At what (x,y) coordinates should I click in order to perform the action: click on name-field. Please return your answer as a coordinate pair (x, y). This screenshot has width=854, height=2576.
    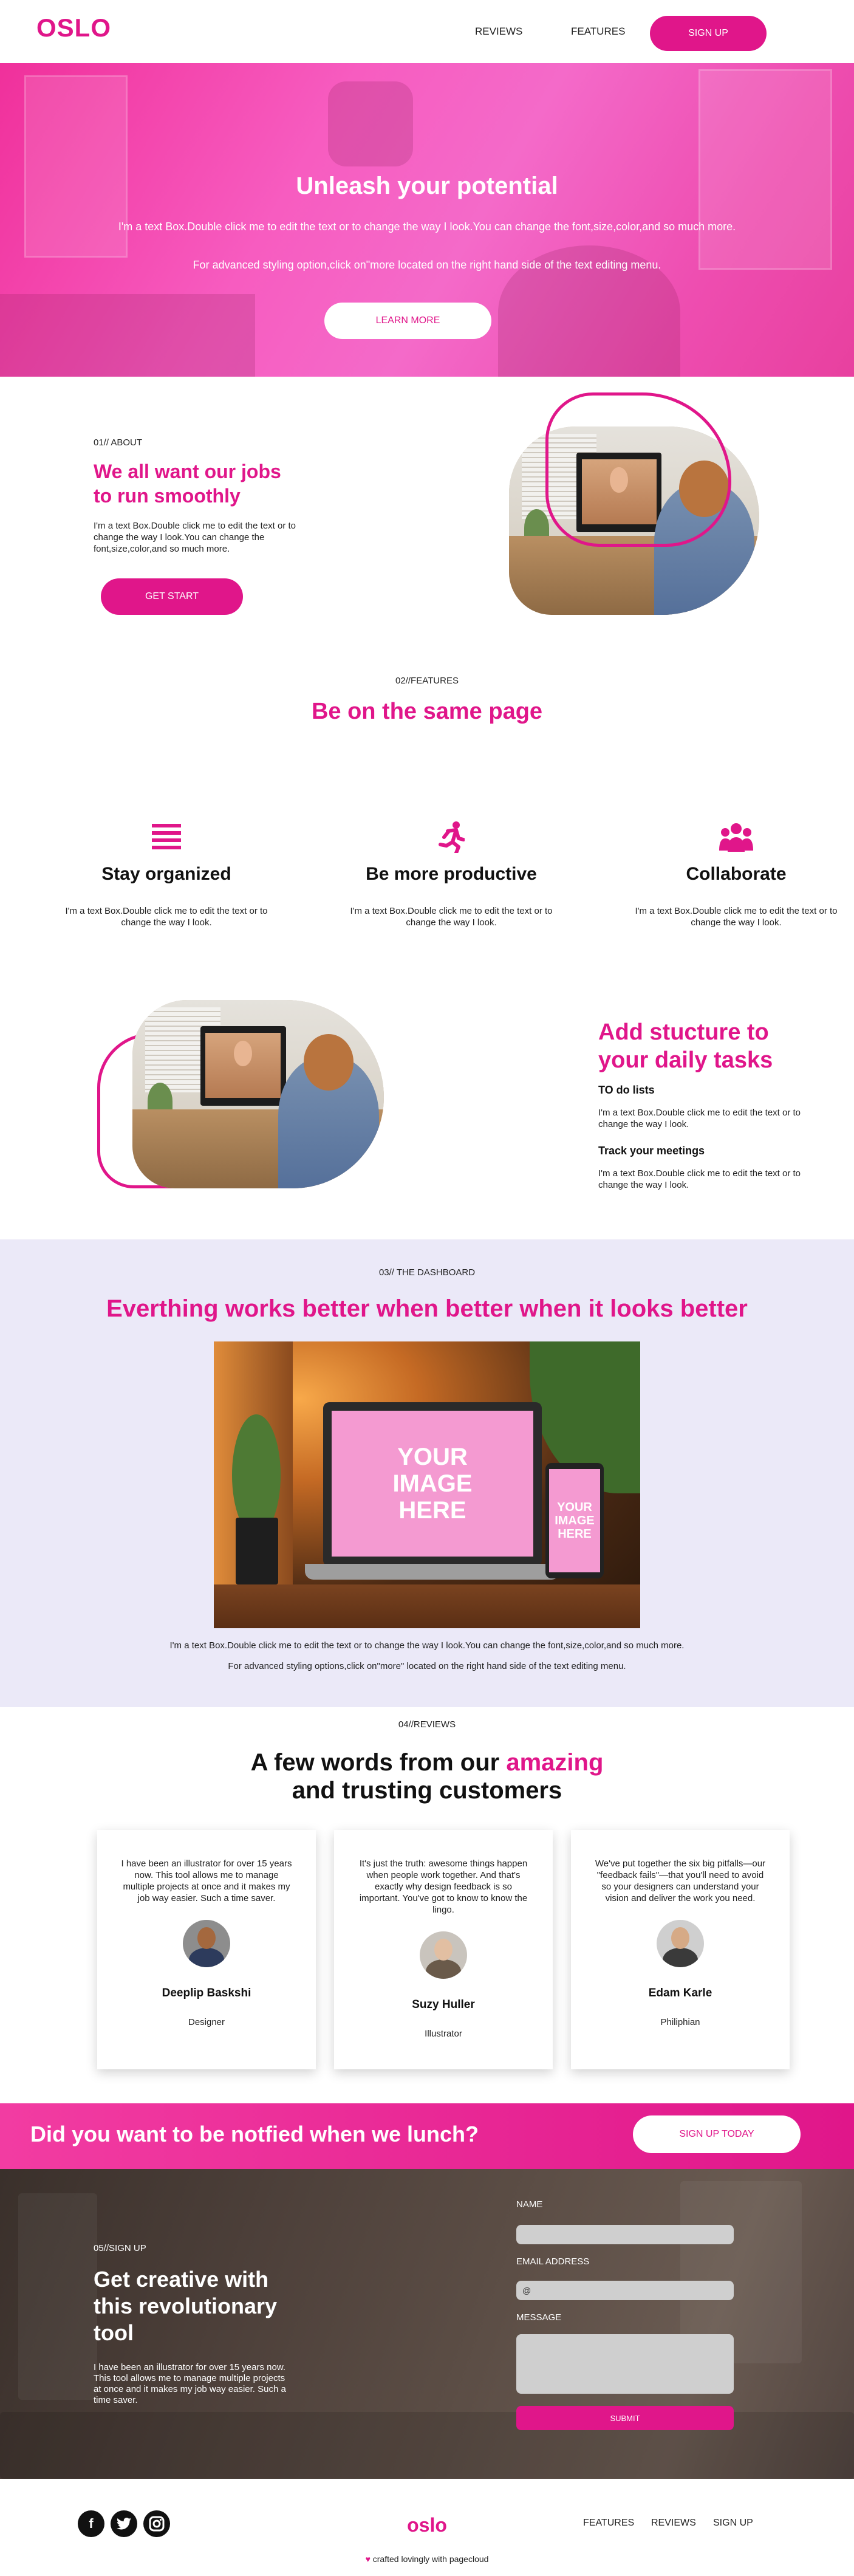
    Looking at the image, I should click on (625, 2234).